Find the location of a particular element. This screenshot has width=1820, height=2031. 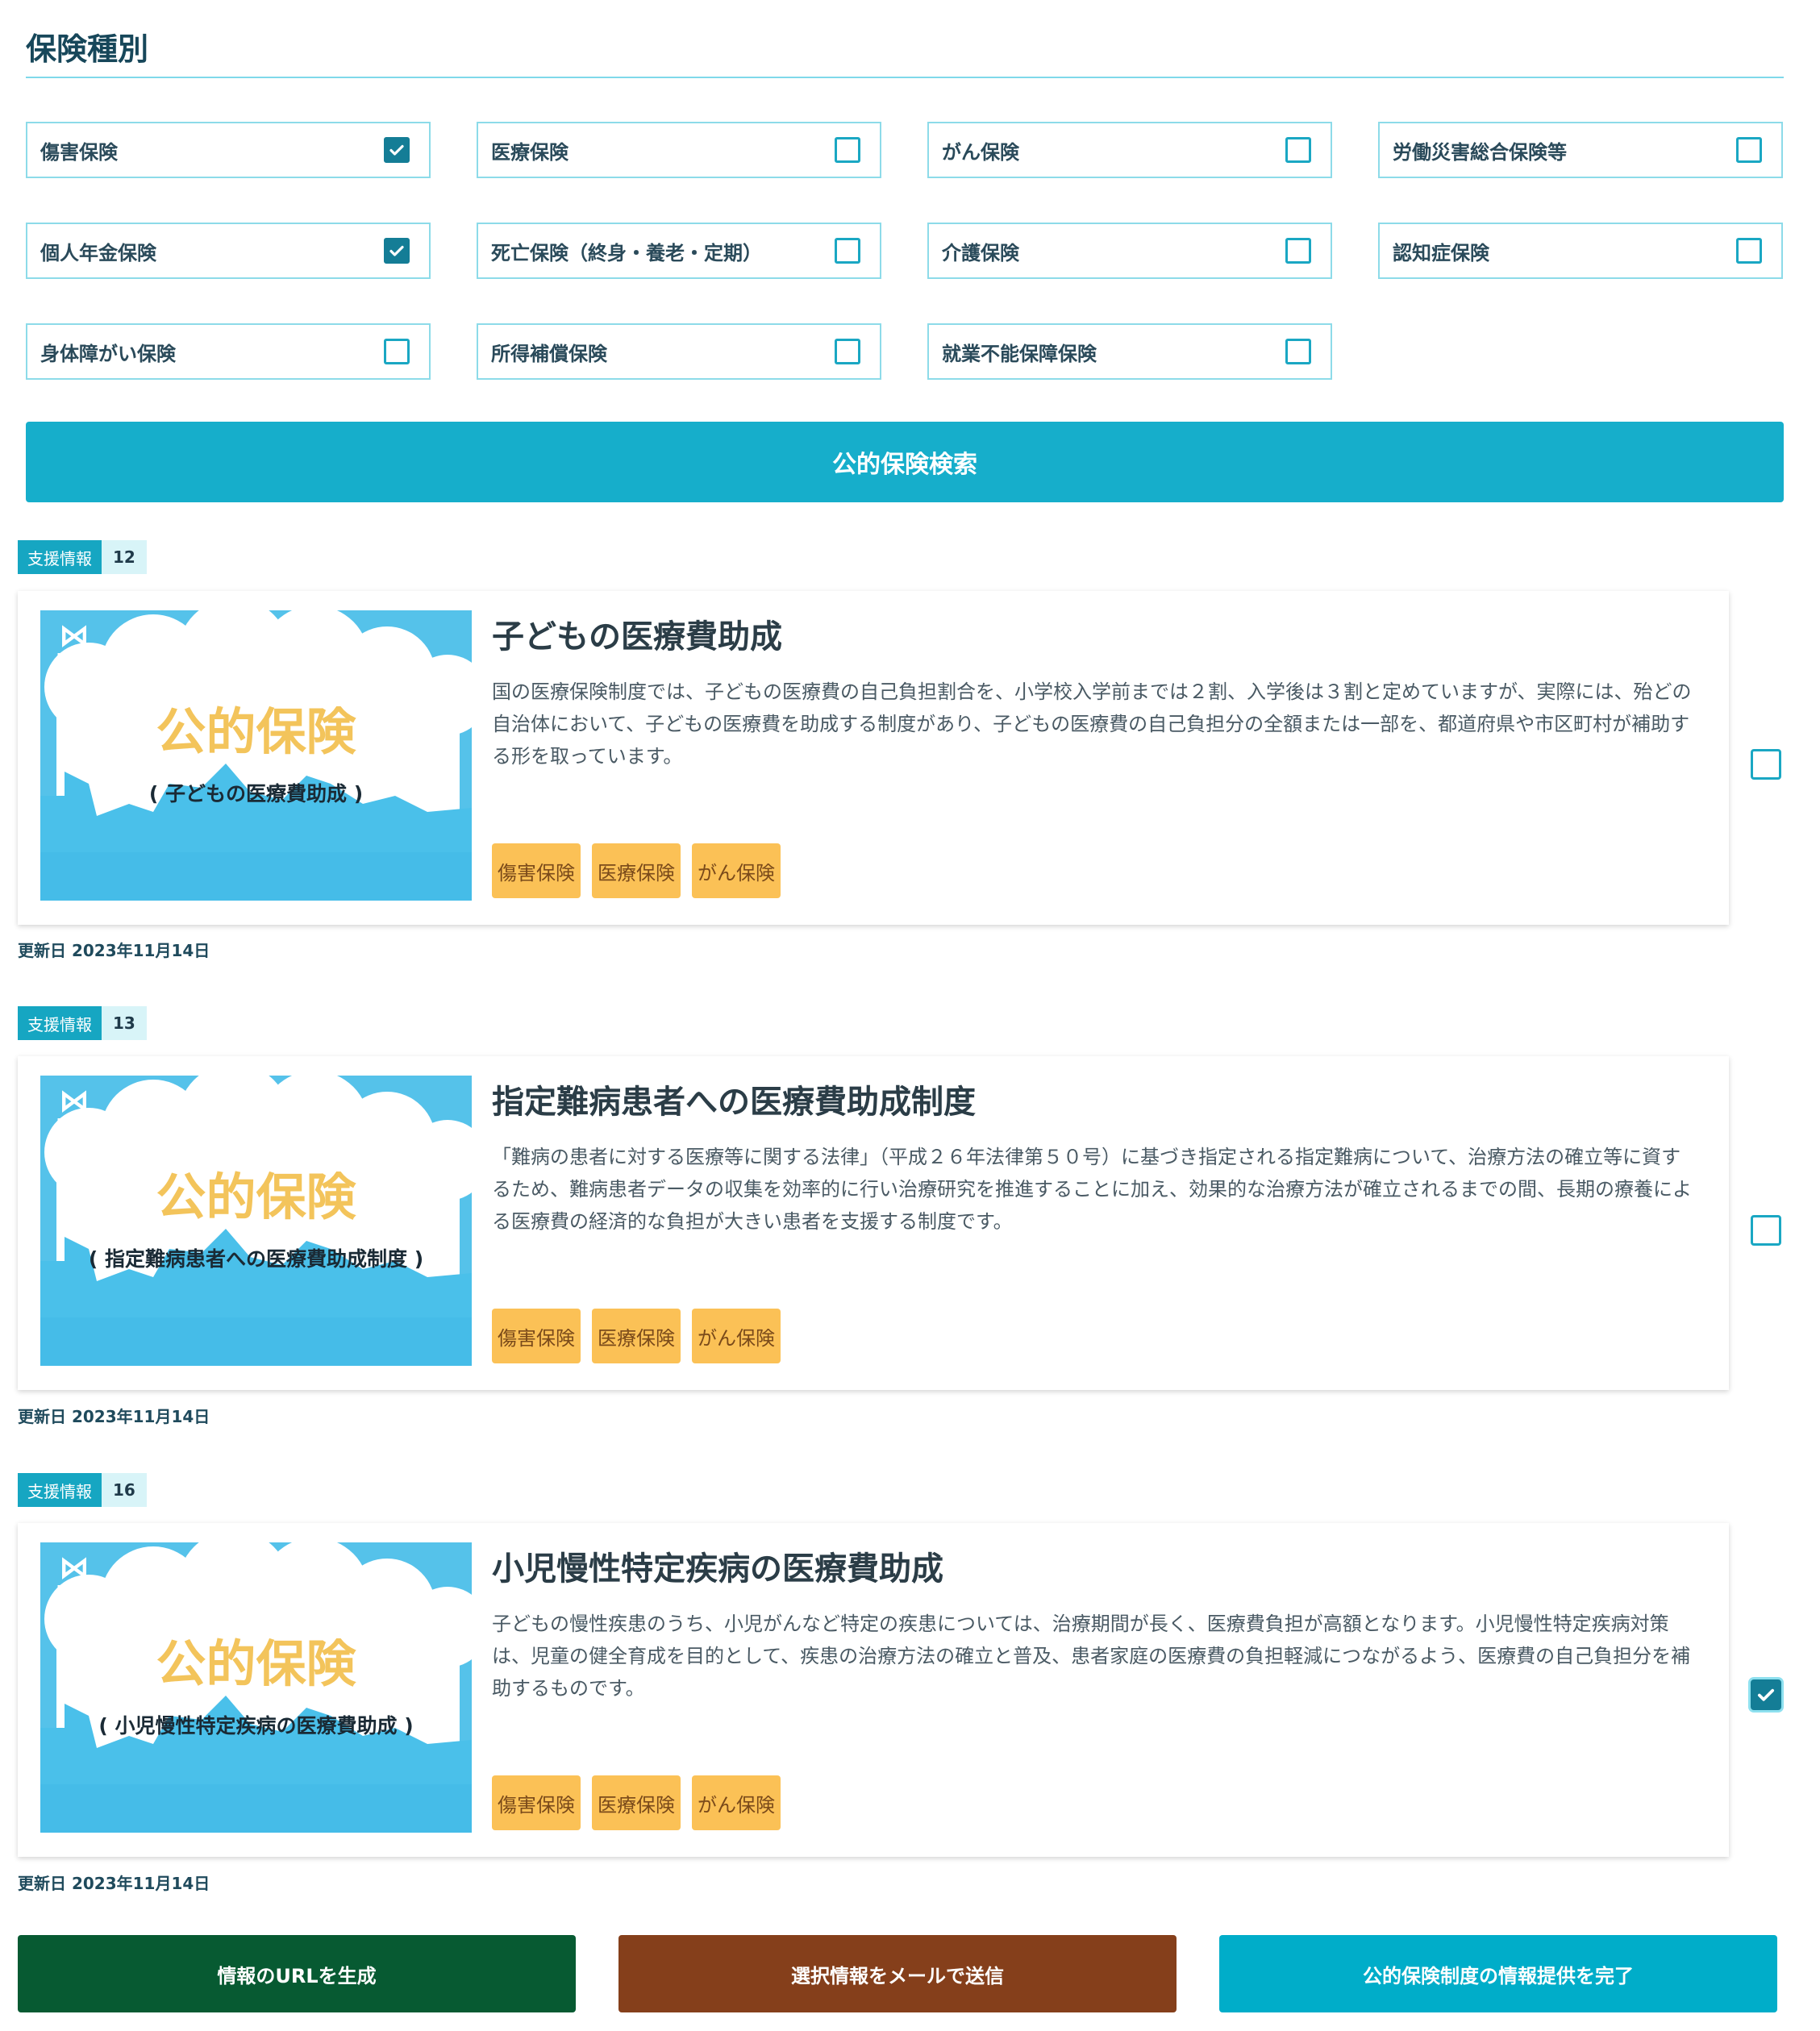

section-divider is located at coordinates (905, 77).